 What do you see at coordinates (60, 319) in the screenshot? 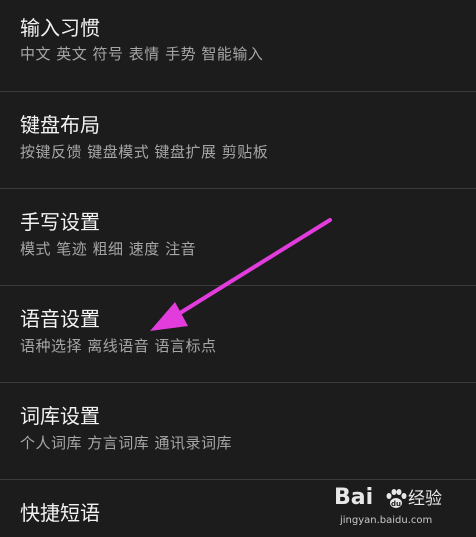
I see `item-title: 语音设置` at bounding box center [60, 319].